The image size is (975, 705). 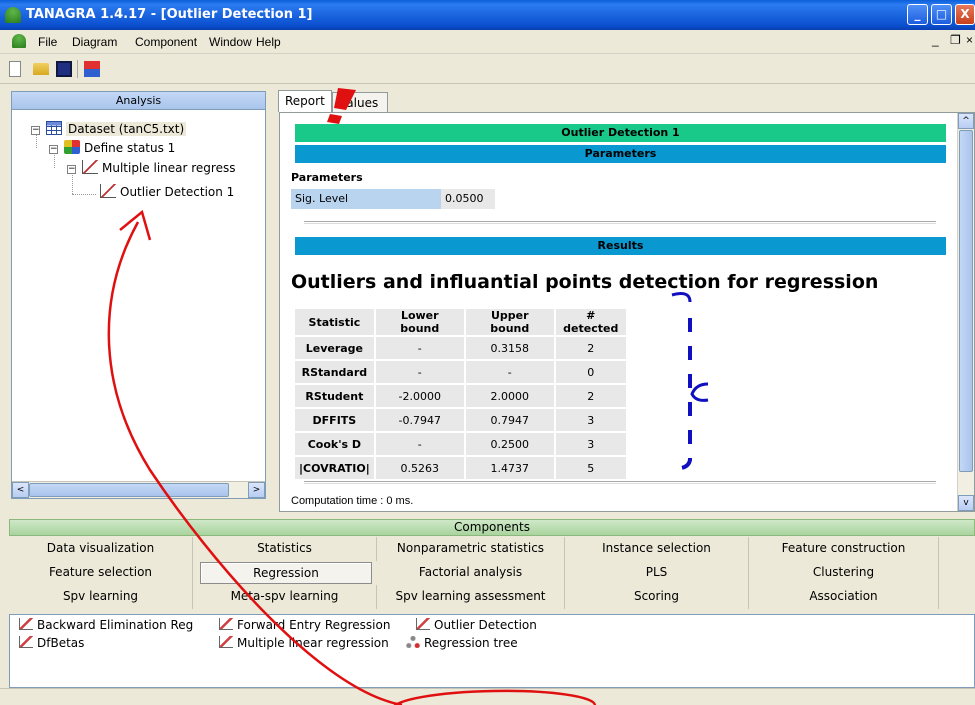 I want to click on tab-statistics: Statistics, so click(x=285, y=549).